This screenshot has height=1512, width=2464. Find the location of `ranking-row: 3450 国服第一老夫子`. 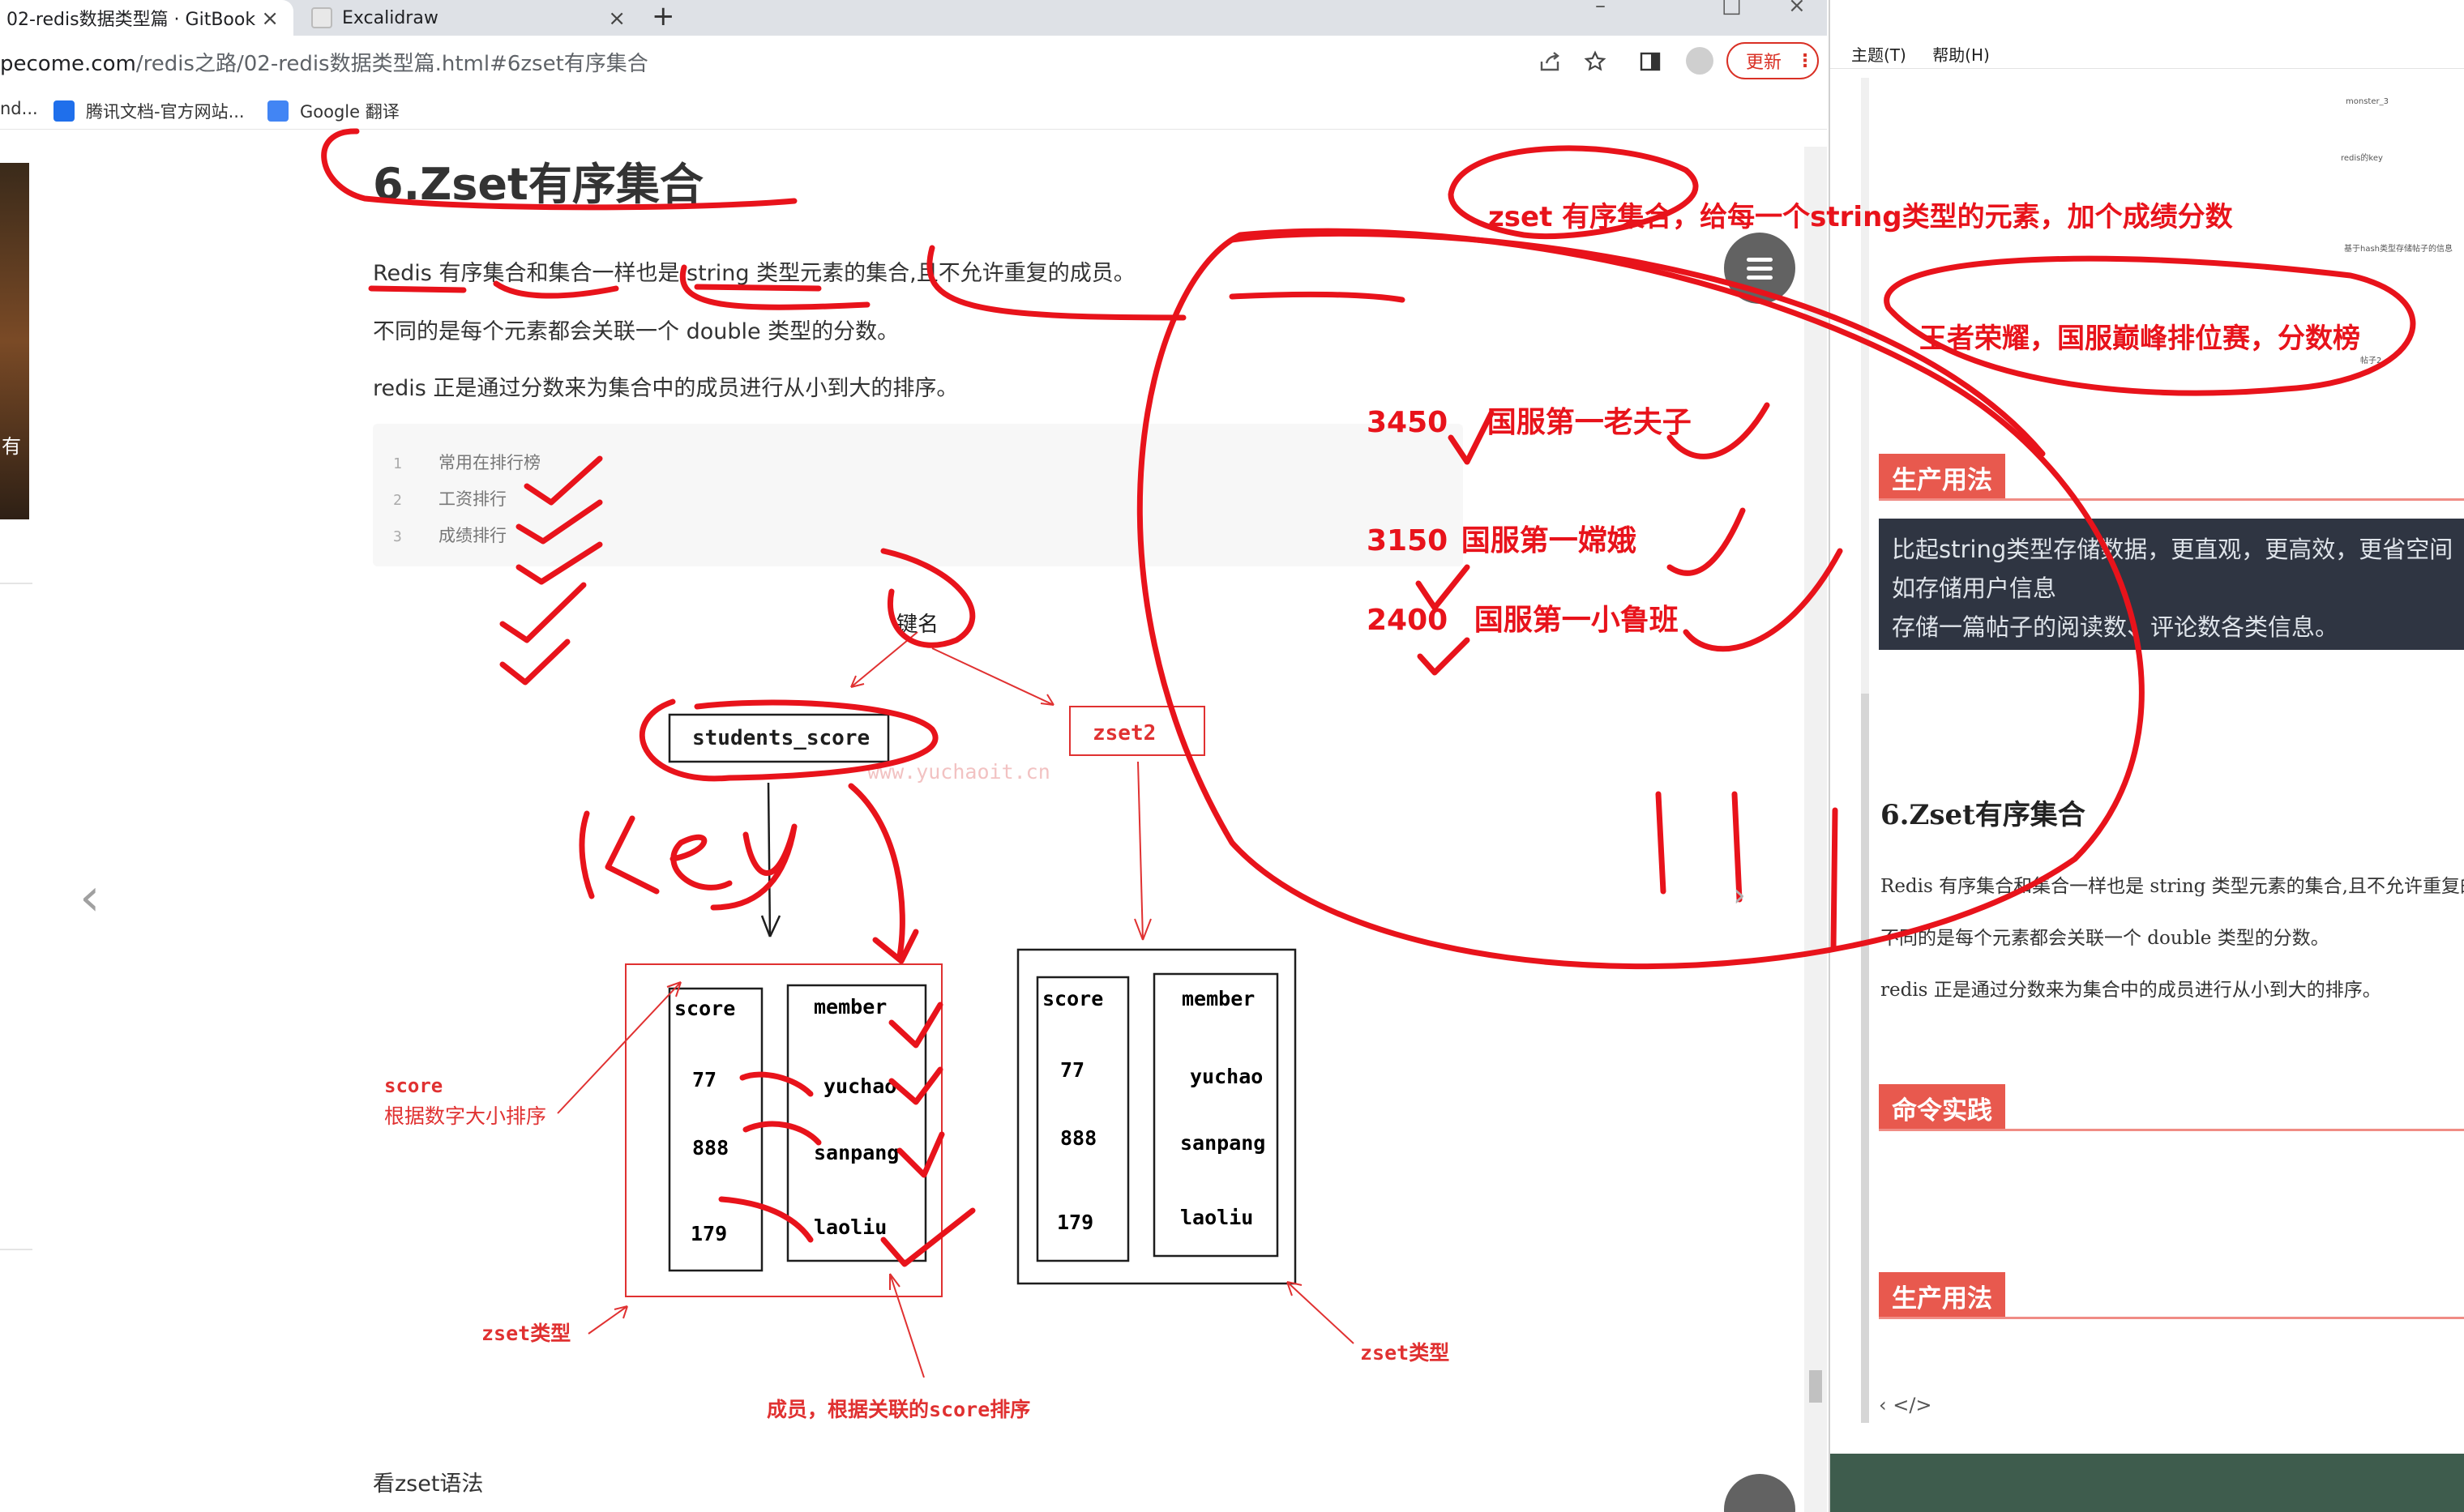

ranking-row: 3450 国服第一老夫子 is located at coordinates (1529, 420).